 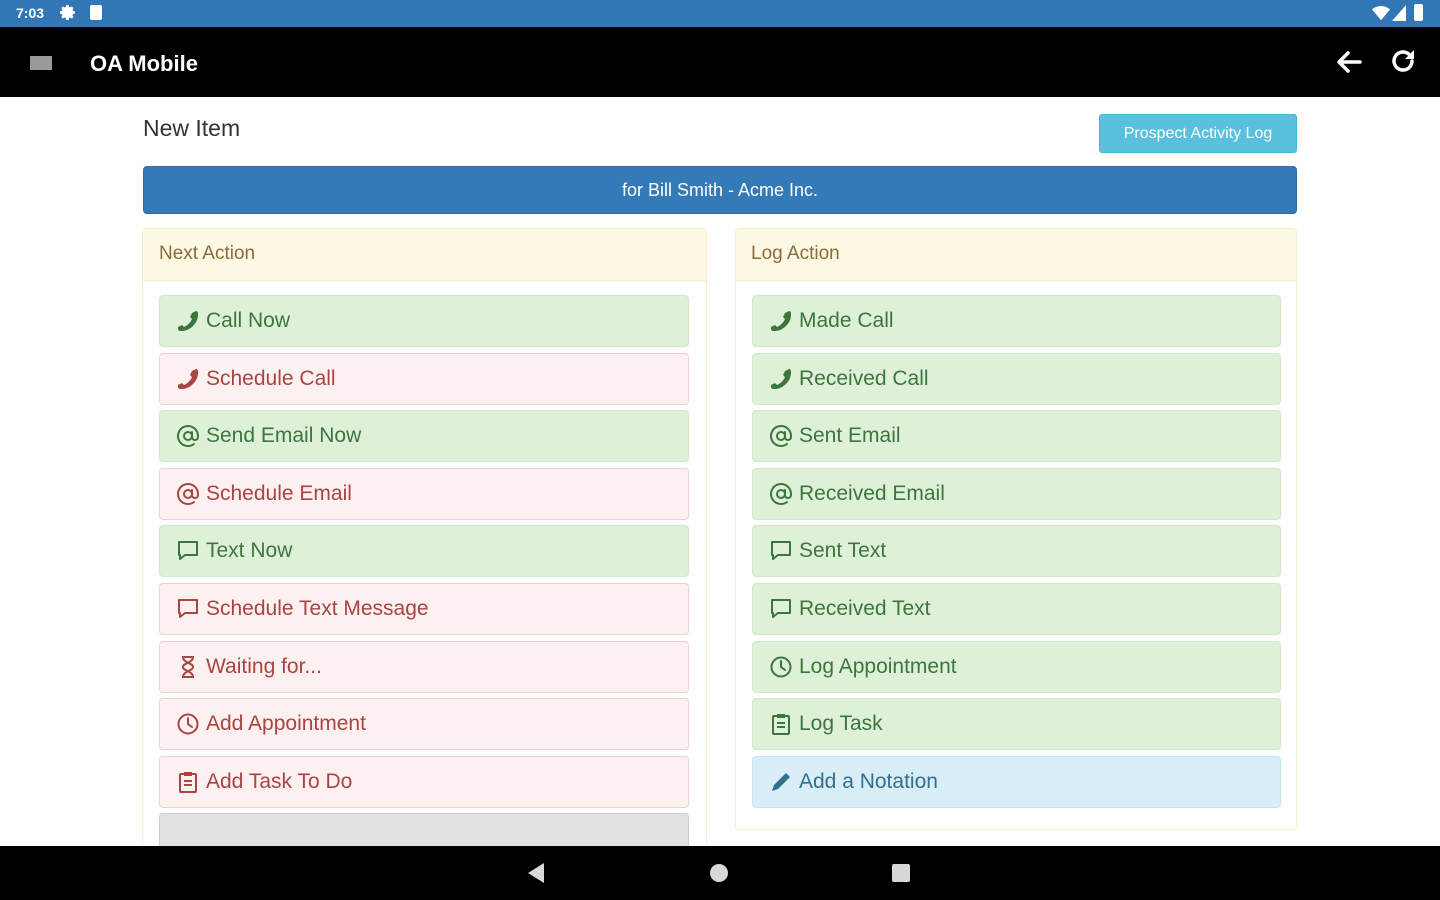 What do you see at coordinates (424, 493) in the screenshot?
I see `action-button-schedule-email: Schedule Email` at bounding box center [424, 493].